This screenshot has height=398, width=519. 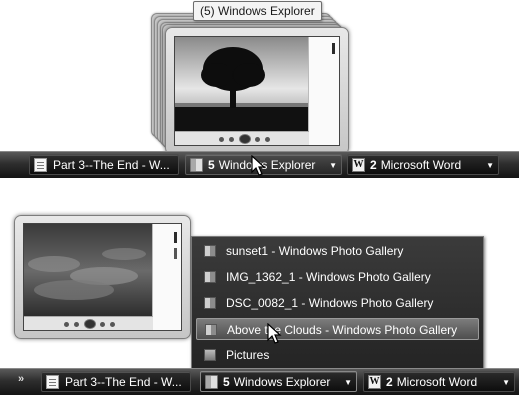 I want to click on tree-sunset-photo, so click(x=242, y=84).